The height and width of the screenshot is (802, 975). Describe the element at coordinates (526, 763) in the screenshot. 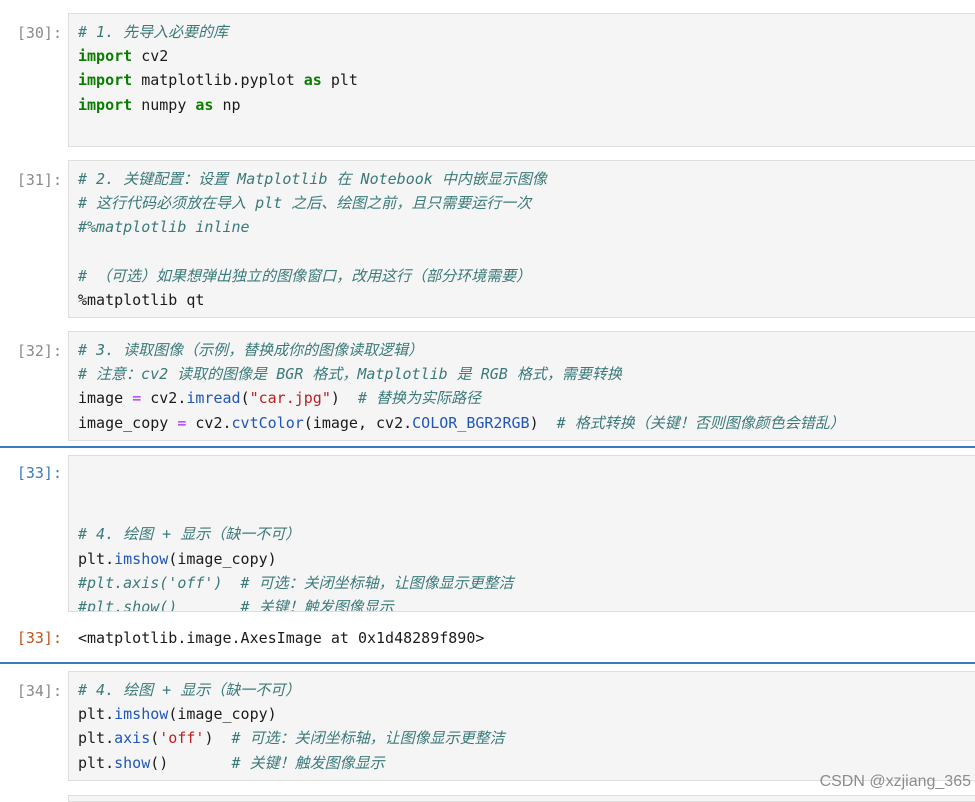

I see `code-line: plt.show() # 关键！触发图像显示` at that location.